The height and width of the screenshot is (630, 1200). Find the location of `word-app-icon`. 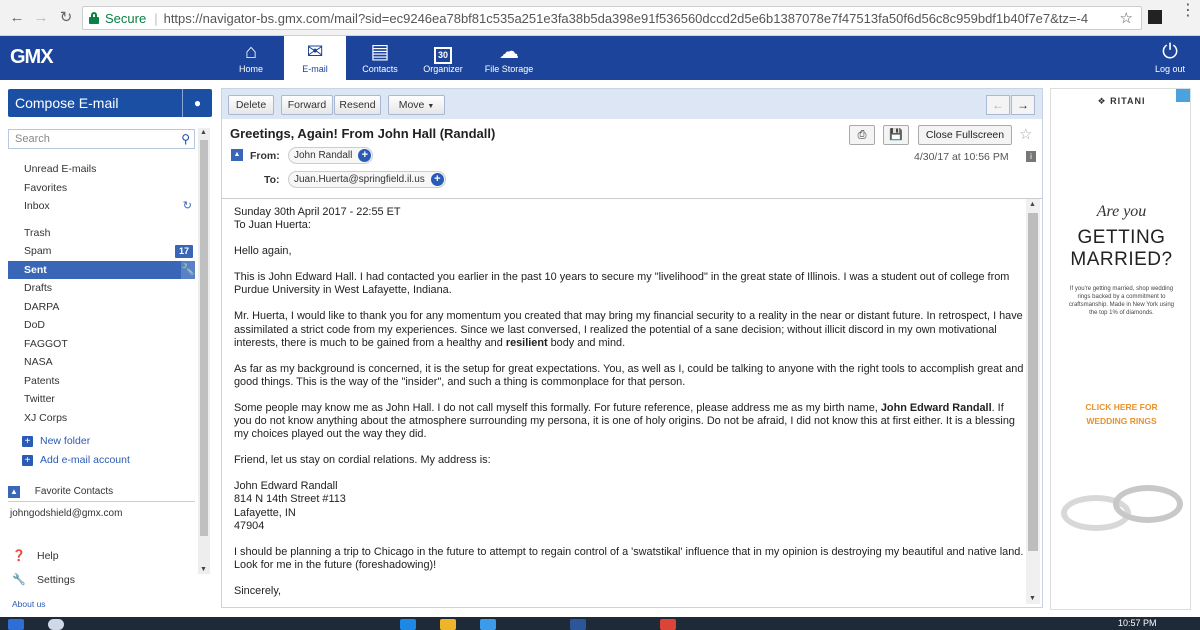

word-app-icon is located at coordinates (578, 624).